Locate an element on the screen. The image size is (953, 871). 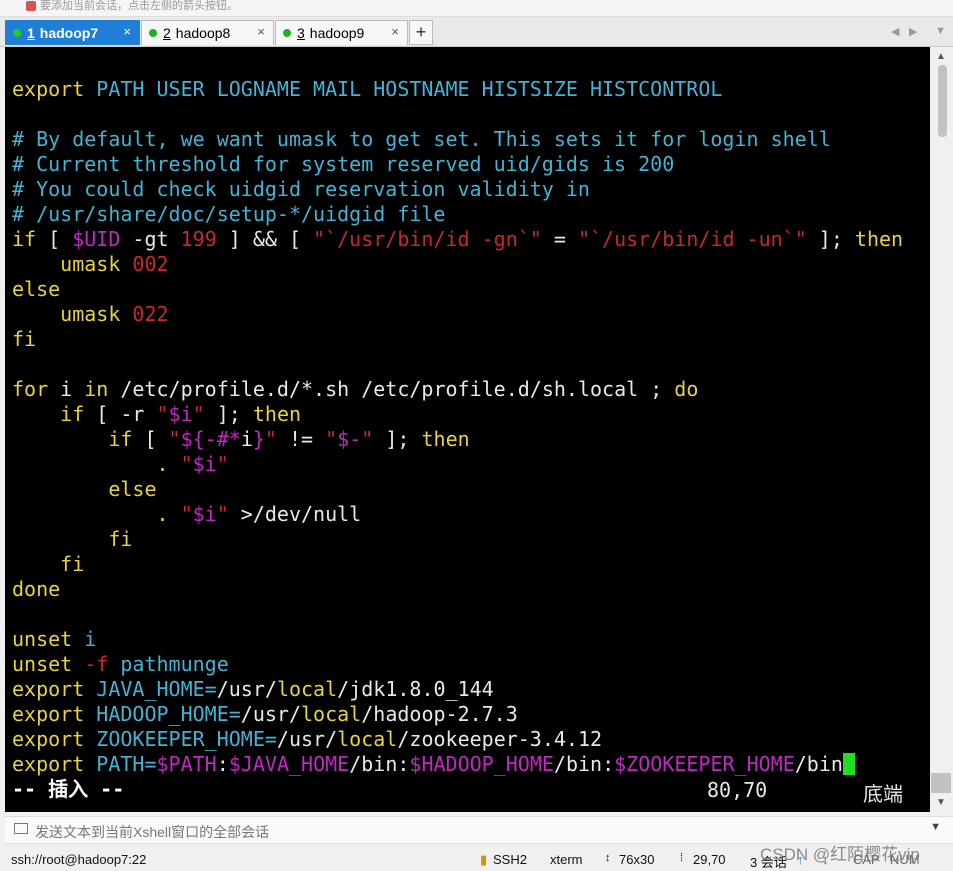
terminal-line: umask 022 is located at coordinates (457, 314).